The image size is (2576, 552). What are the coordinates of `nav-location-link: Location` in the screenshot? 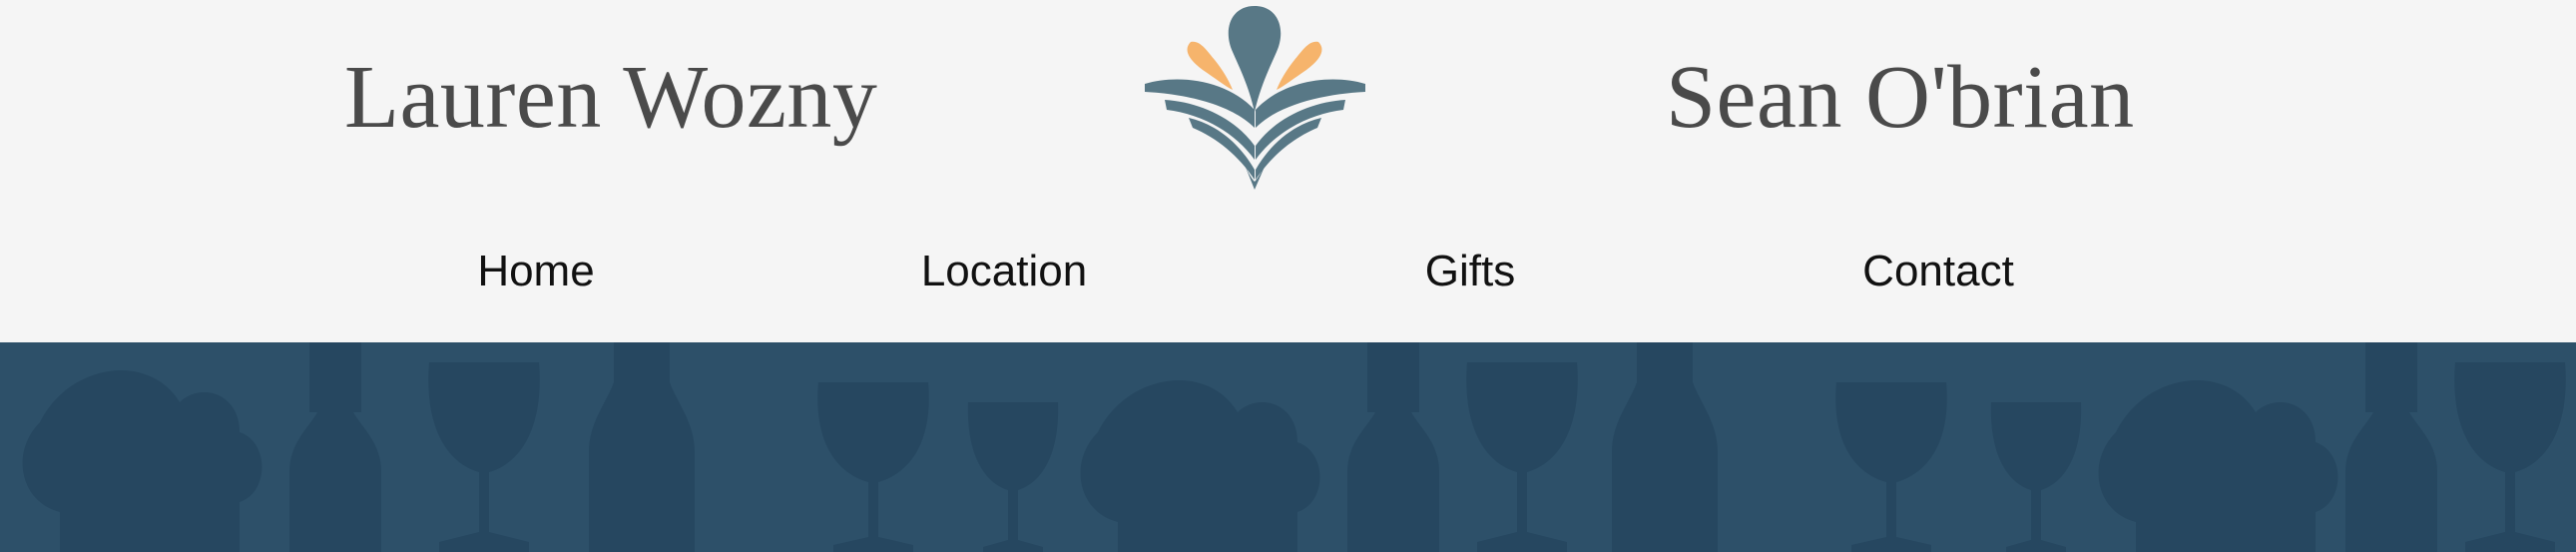 It's located at (1004, 271).